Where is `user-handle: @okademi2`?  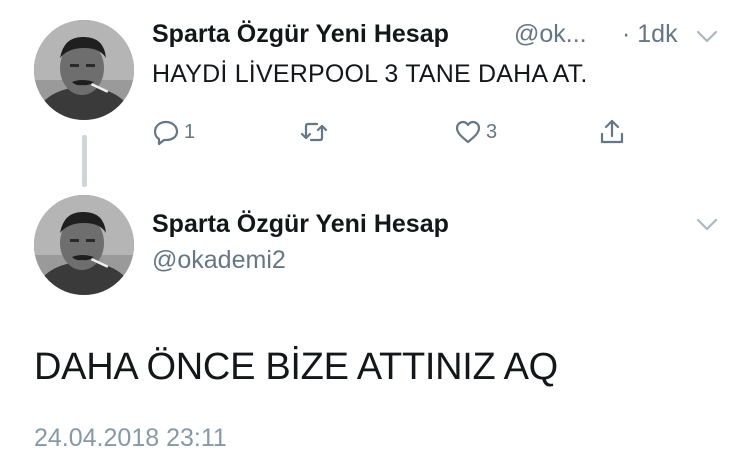 user-handle: @okademi2 is located at coordinates (219, 260).